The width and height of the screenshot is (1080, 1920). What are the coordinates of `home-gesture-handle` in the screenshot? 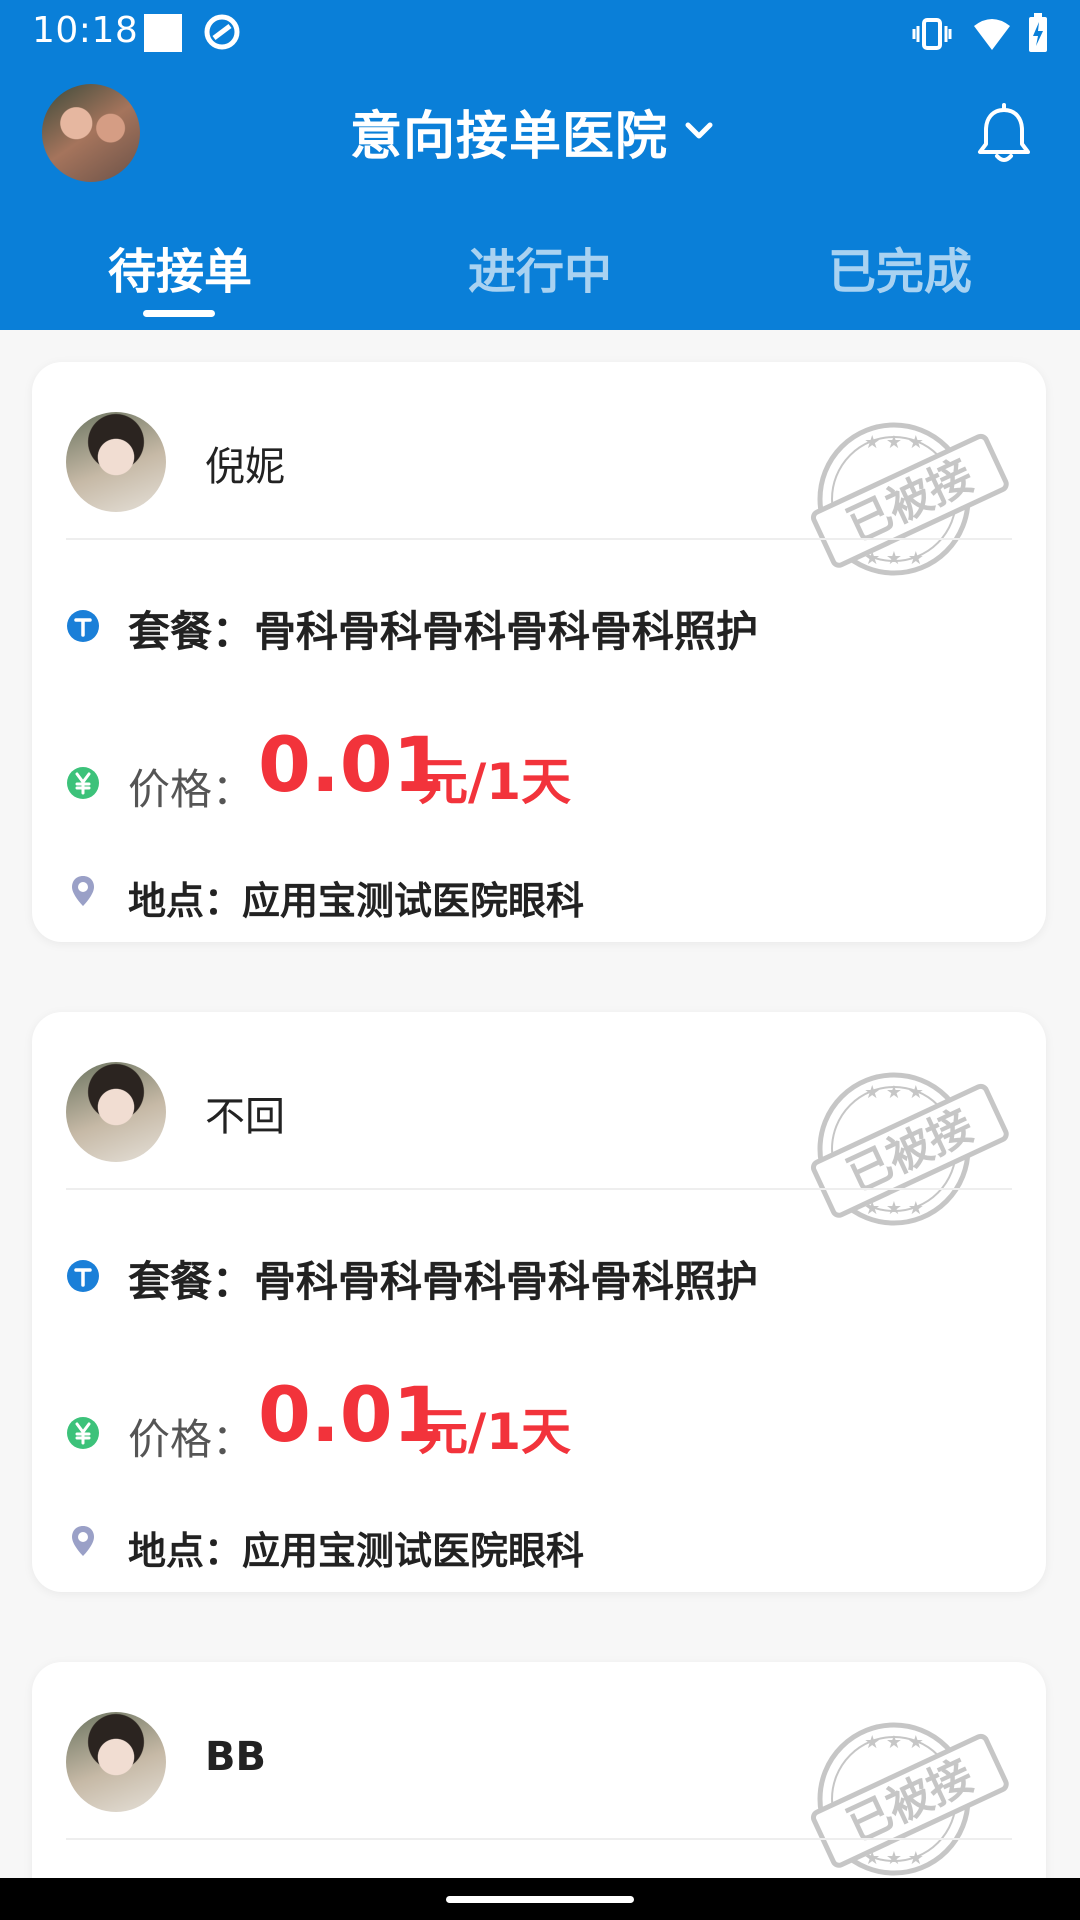 It's located at (540, 1899).